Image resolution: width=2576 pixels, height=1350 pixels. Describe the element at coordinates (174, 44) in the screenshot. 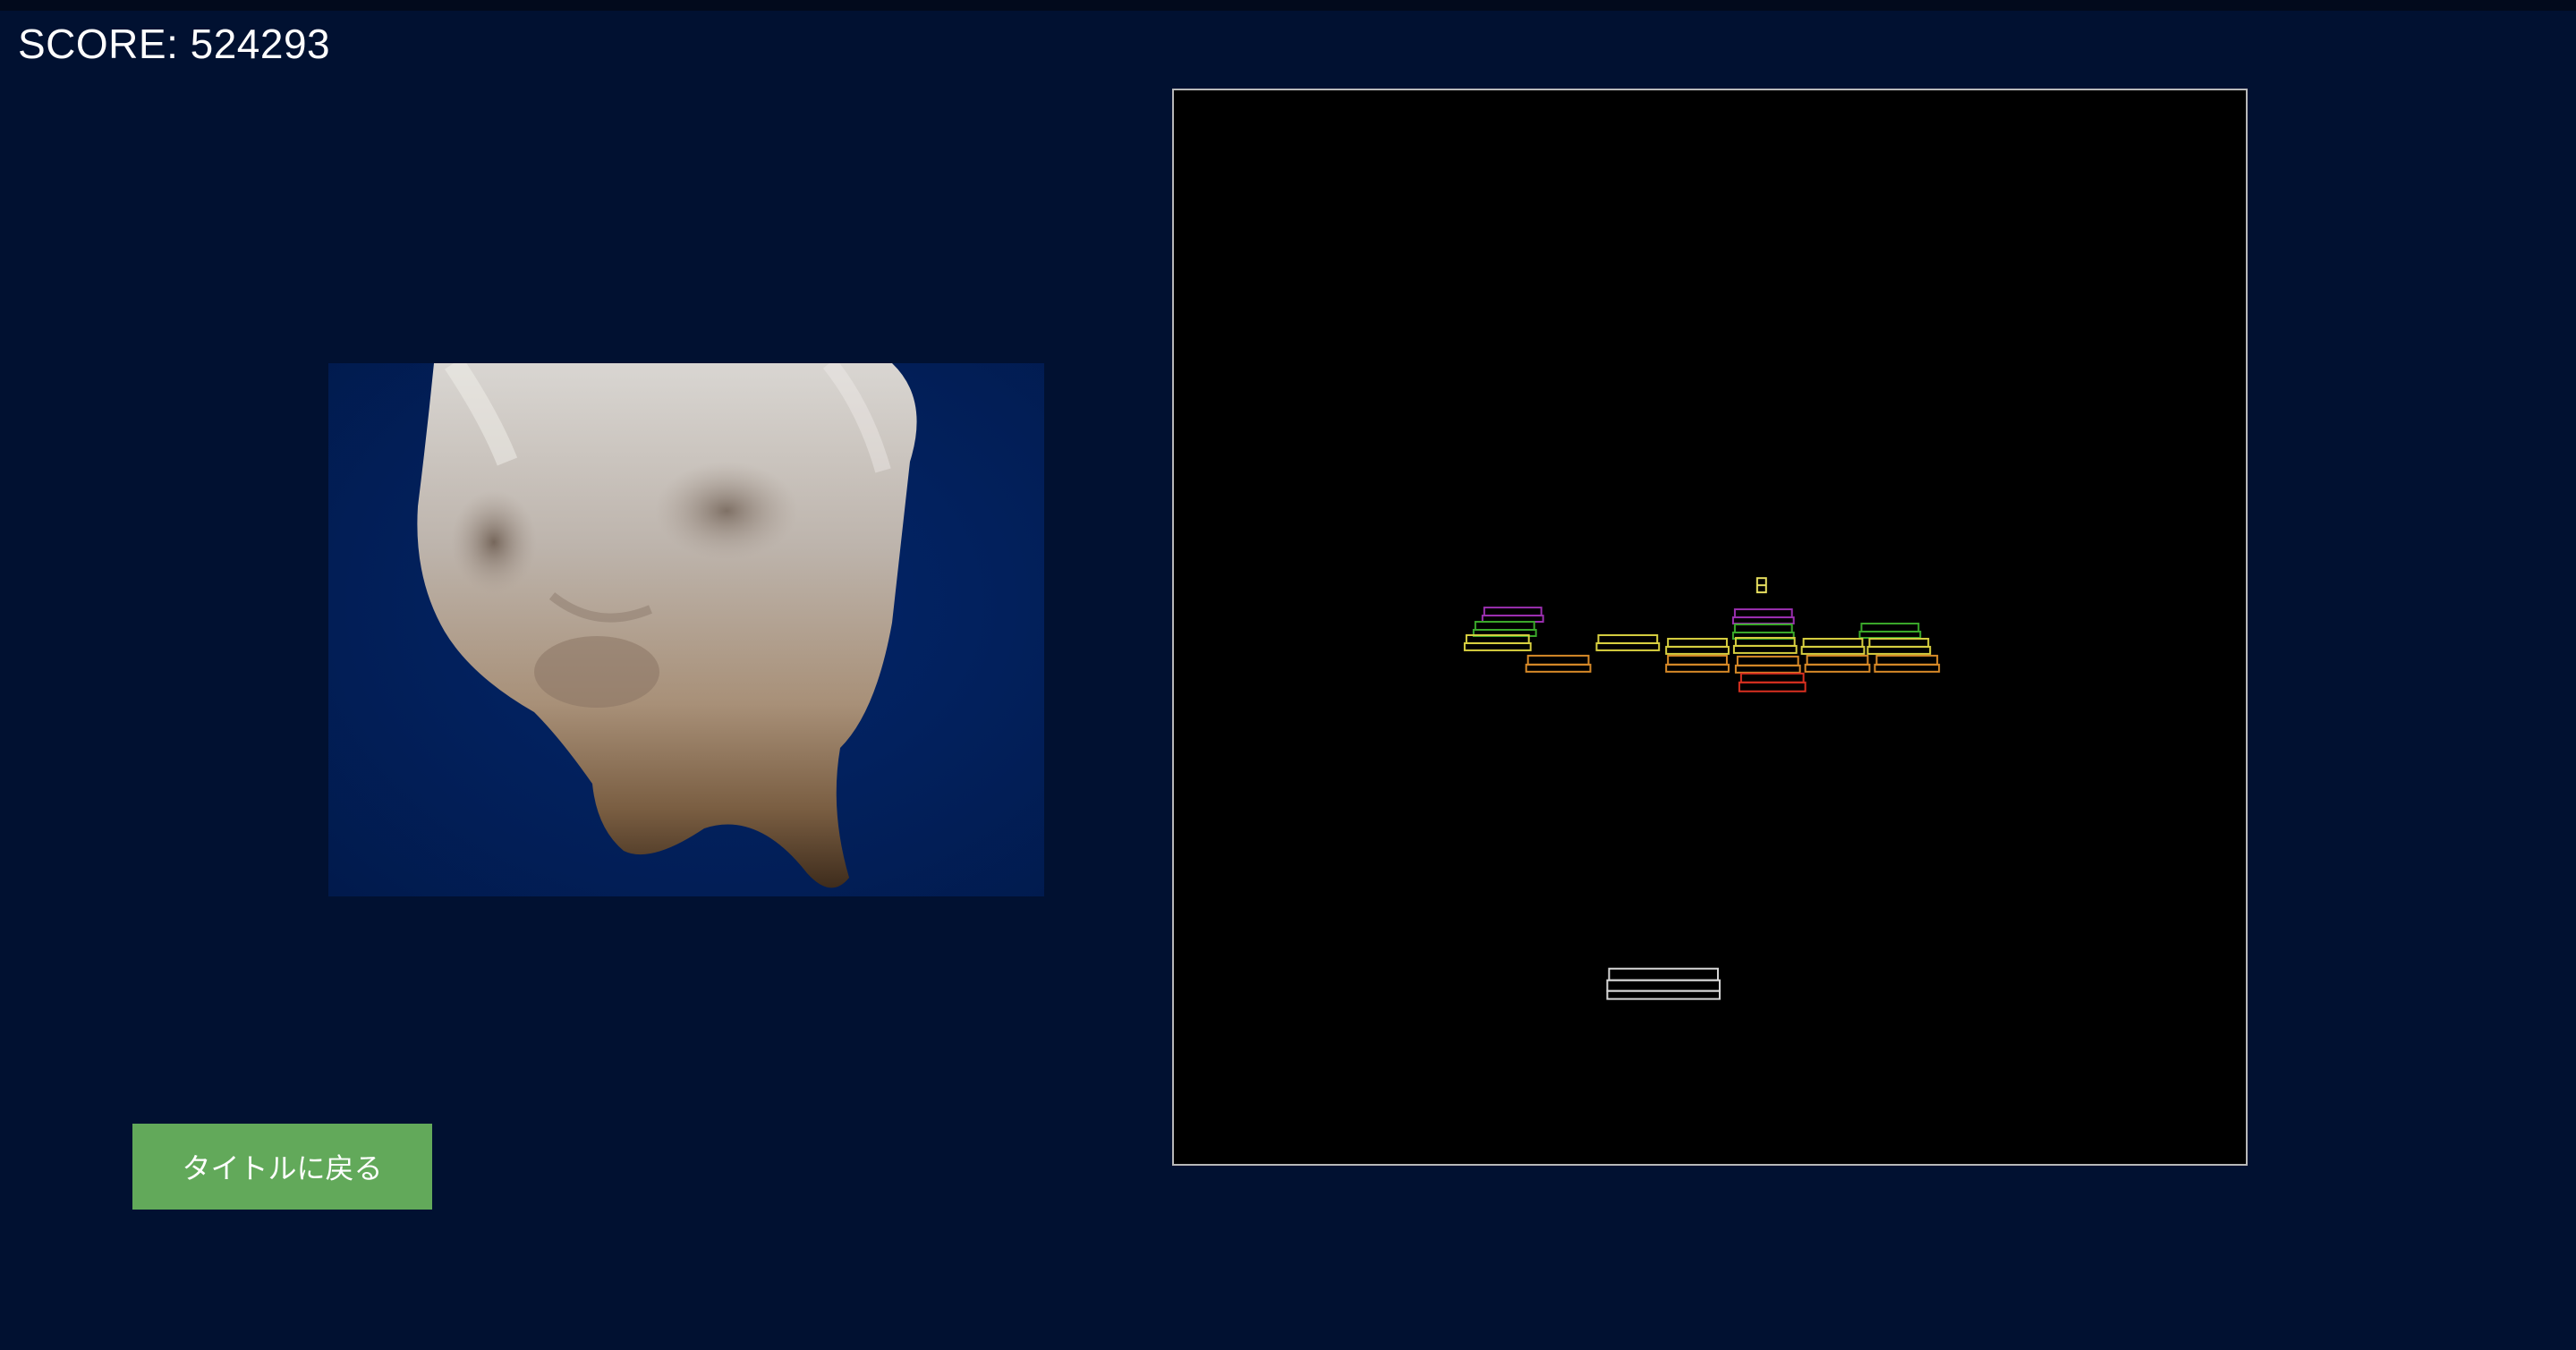

I see `score-display: SCORE: 524293` at that location.